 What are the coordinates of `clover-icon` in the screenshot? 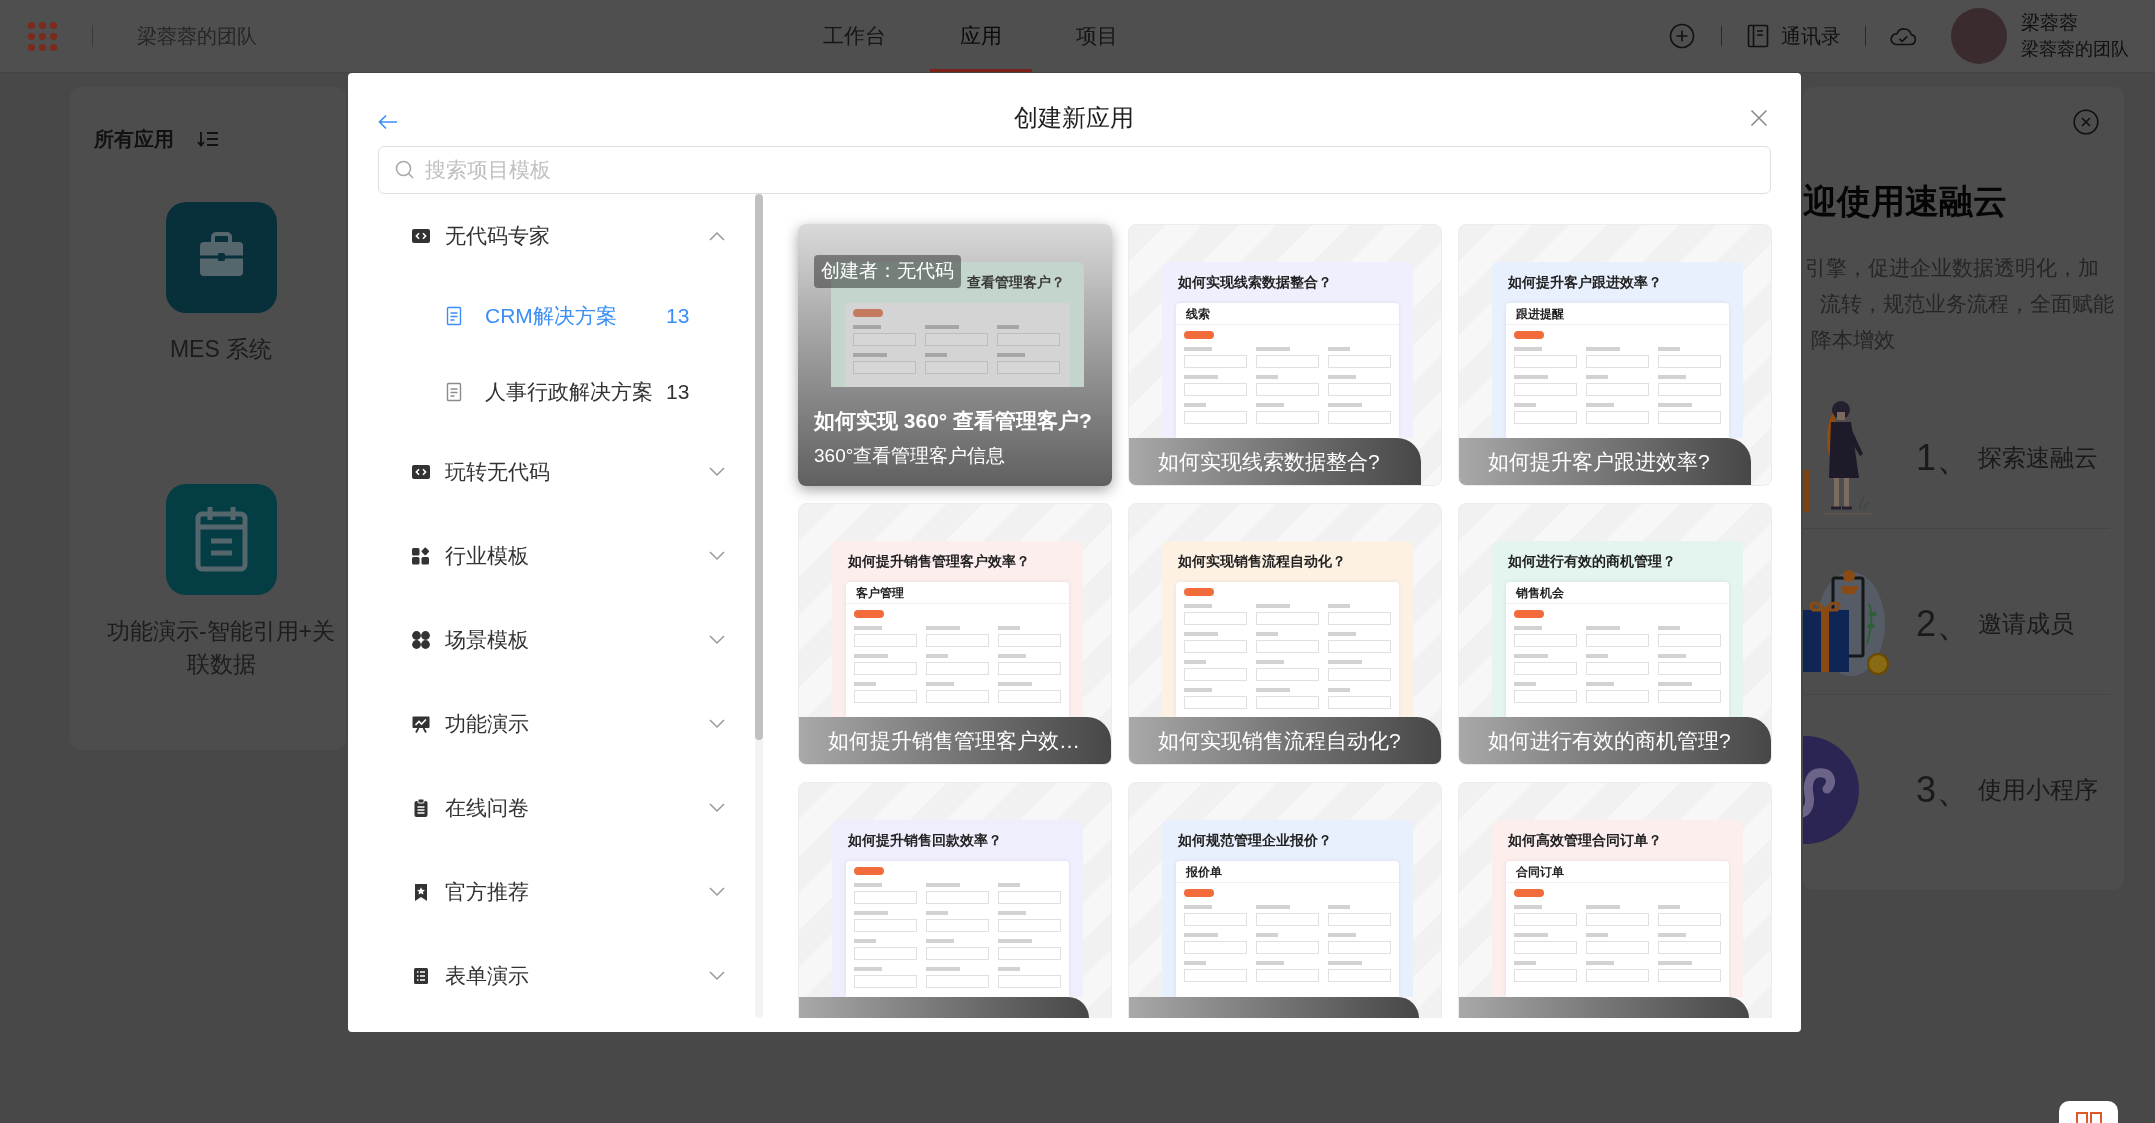 It's located at (421, 640).